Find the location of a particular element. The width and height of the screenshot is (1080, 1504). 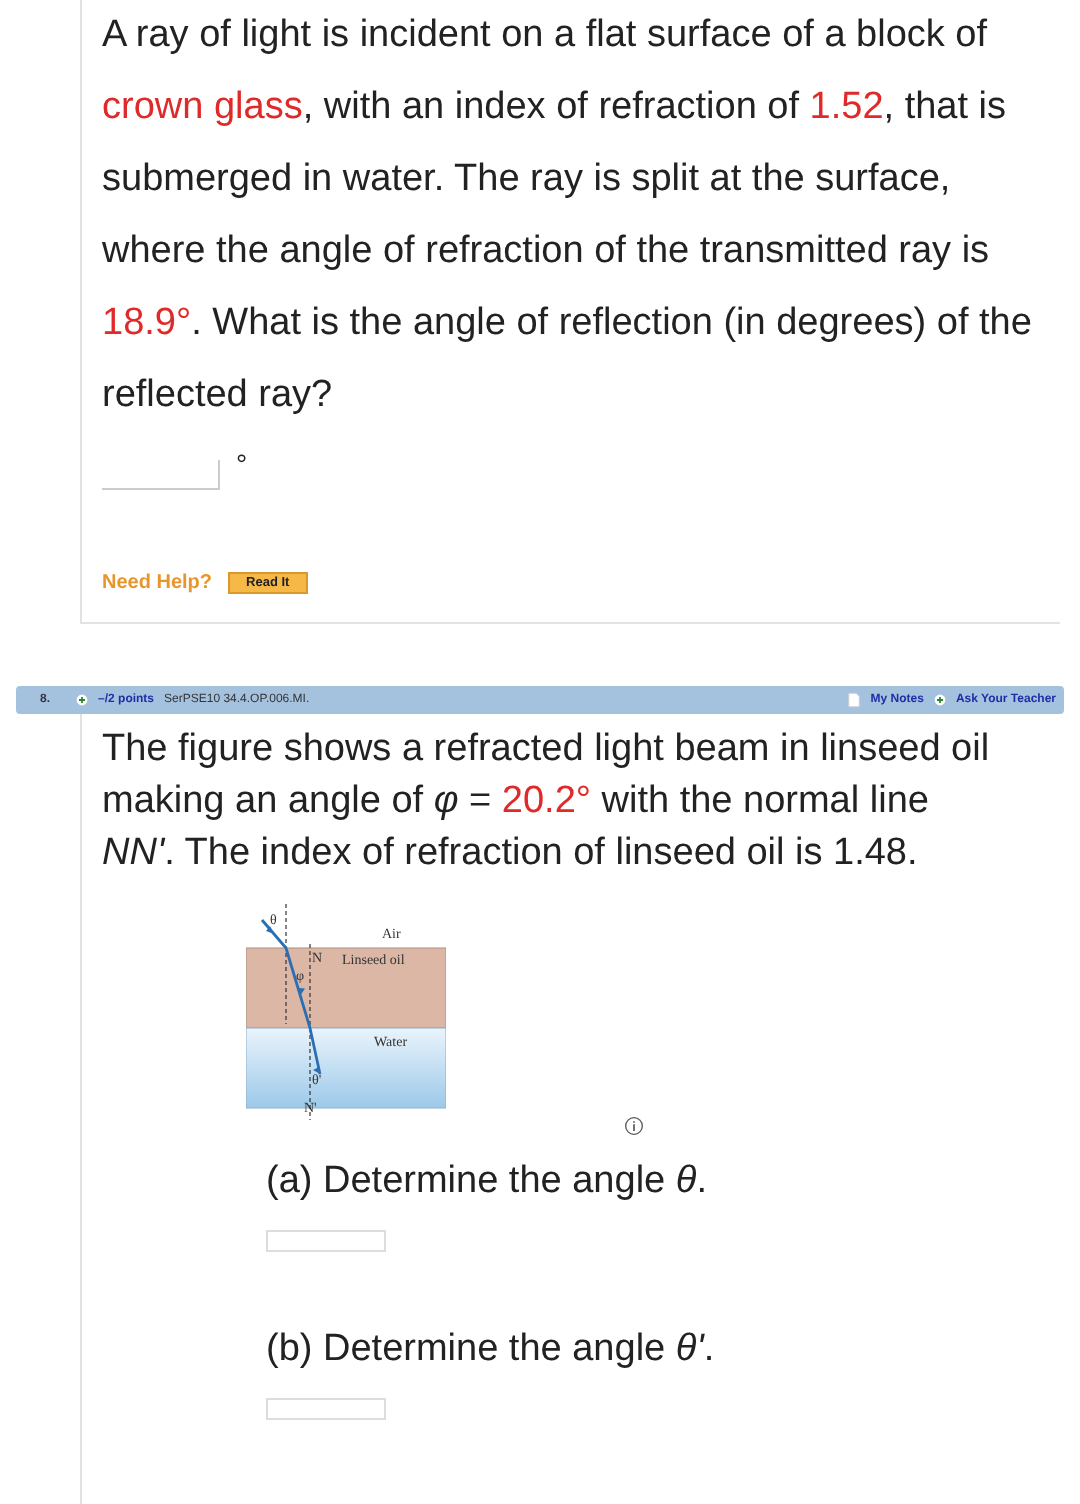

part-question: (b) Determine the angle θ'. is located at coordinates (491, 1350).